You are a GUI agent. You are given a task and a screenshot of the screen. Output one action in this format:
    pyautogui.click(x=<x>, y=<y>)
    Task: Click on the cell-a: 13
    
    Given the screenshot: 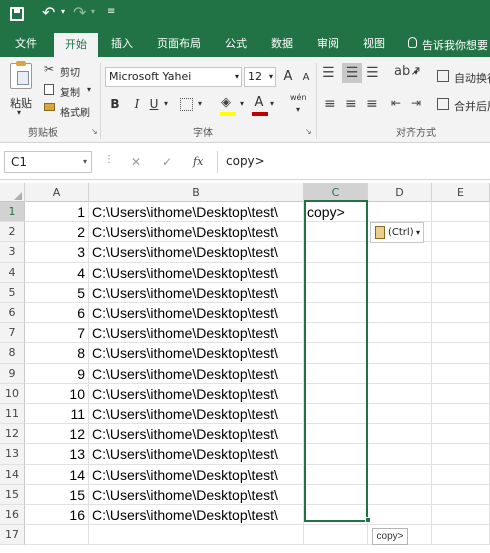 What is the action you would take?
    pyautogui.click(x=57, y=454)
    